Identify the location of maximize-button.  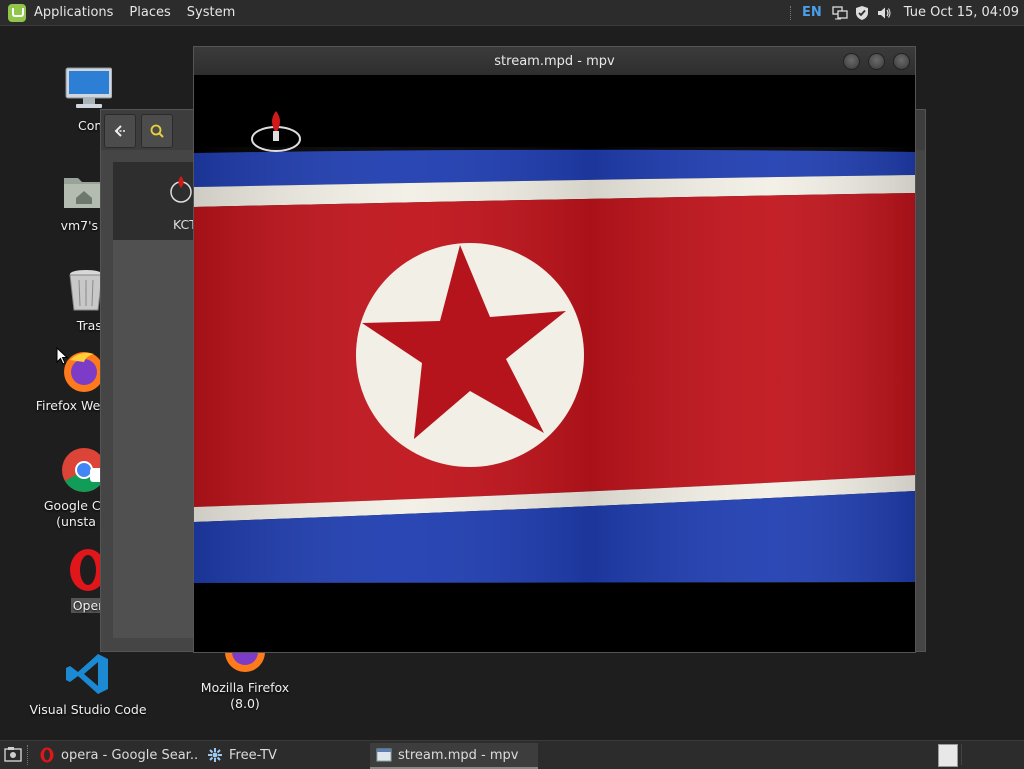
(876, 61).